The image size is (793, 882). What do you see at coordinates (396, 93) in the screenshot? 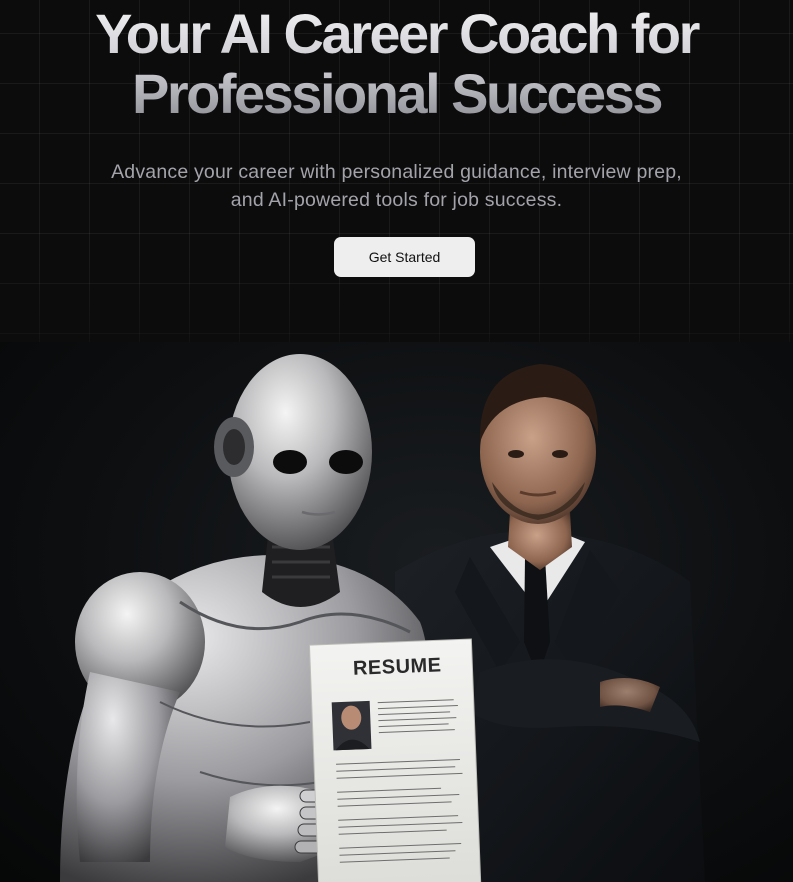
I see `hero-title-line-2: Professional Success` at bounding box center [396, 93].